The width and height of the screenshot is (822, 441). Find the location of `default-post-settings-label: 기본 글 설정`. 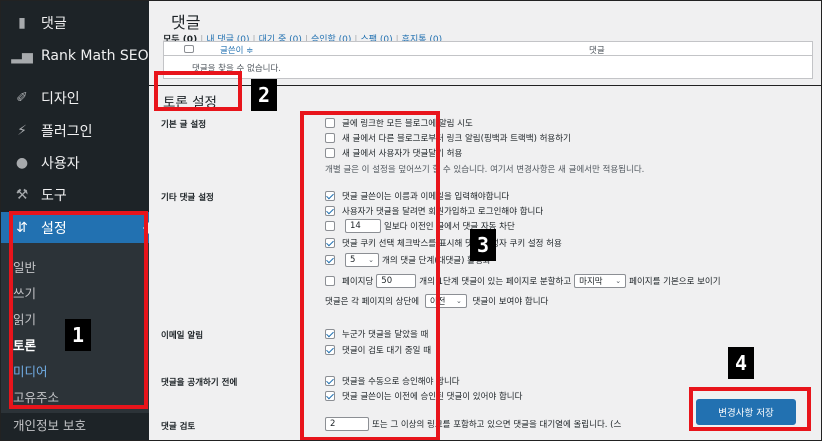

default-post-settings-label: 기본 글 설정 is located at coordinates (184, 125).